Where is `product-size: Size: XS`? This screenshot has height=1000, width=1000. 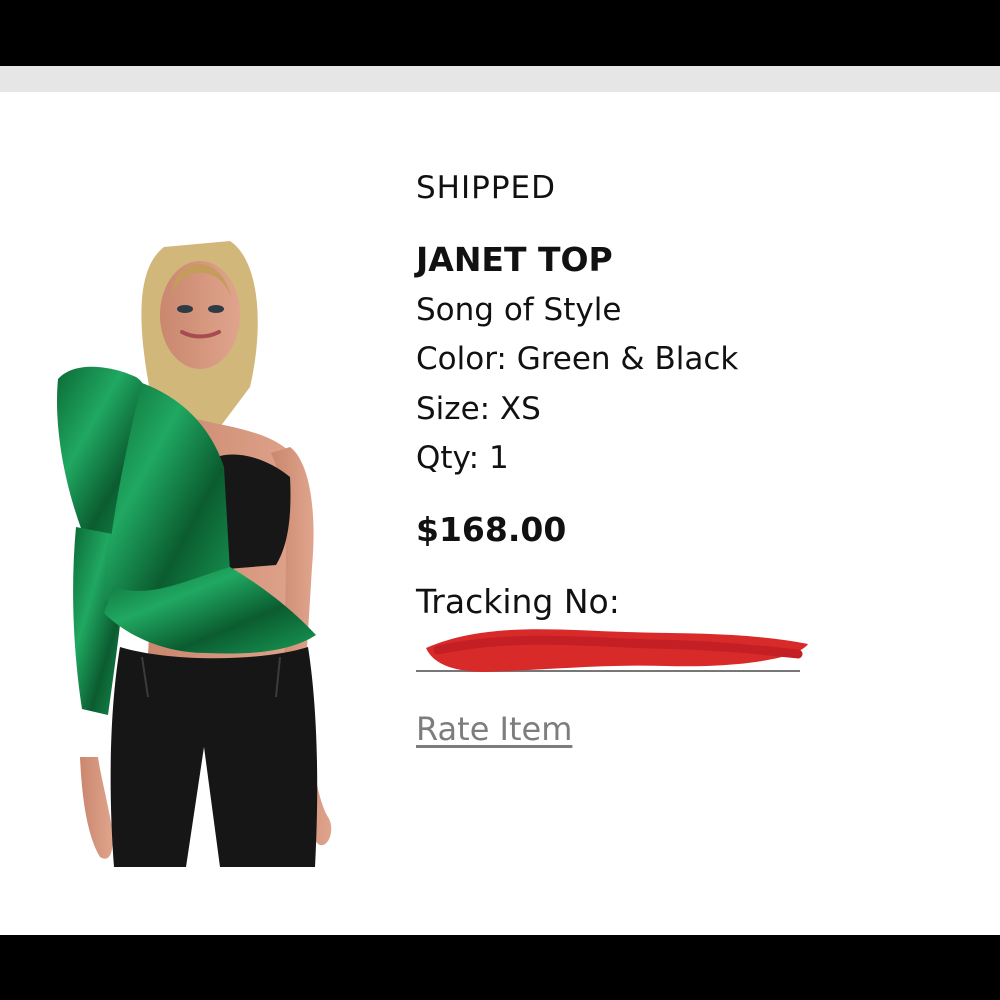 product-size: Size: XS is located at coordinates (478, 409).